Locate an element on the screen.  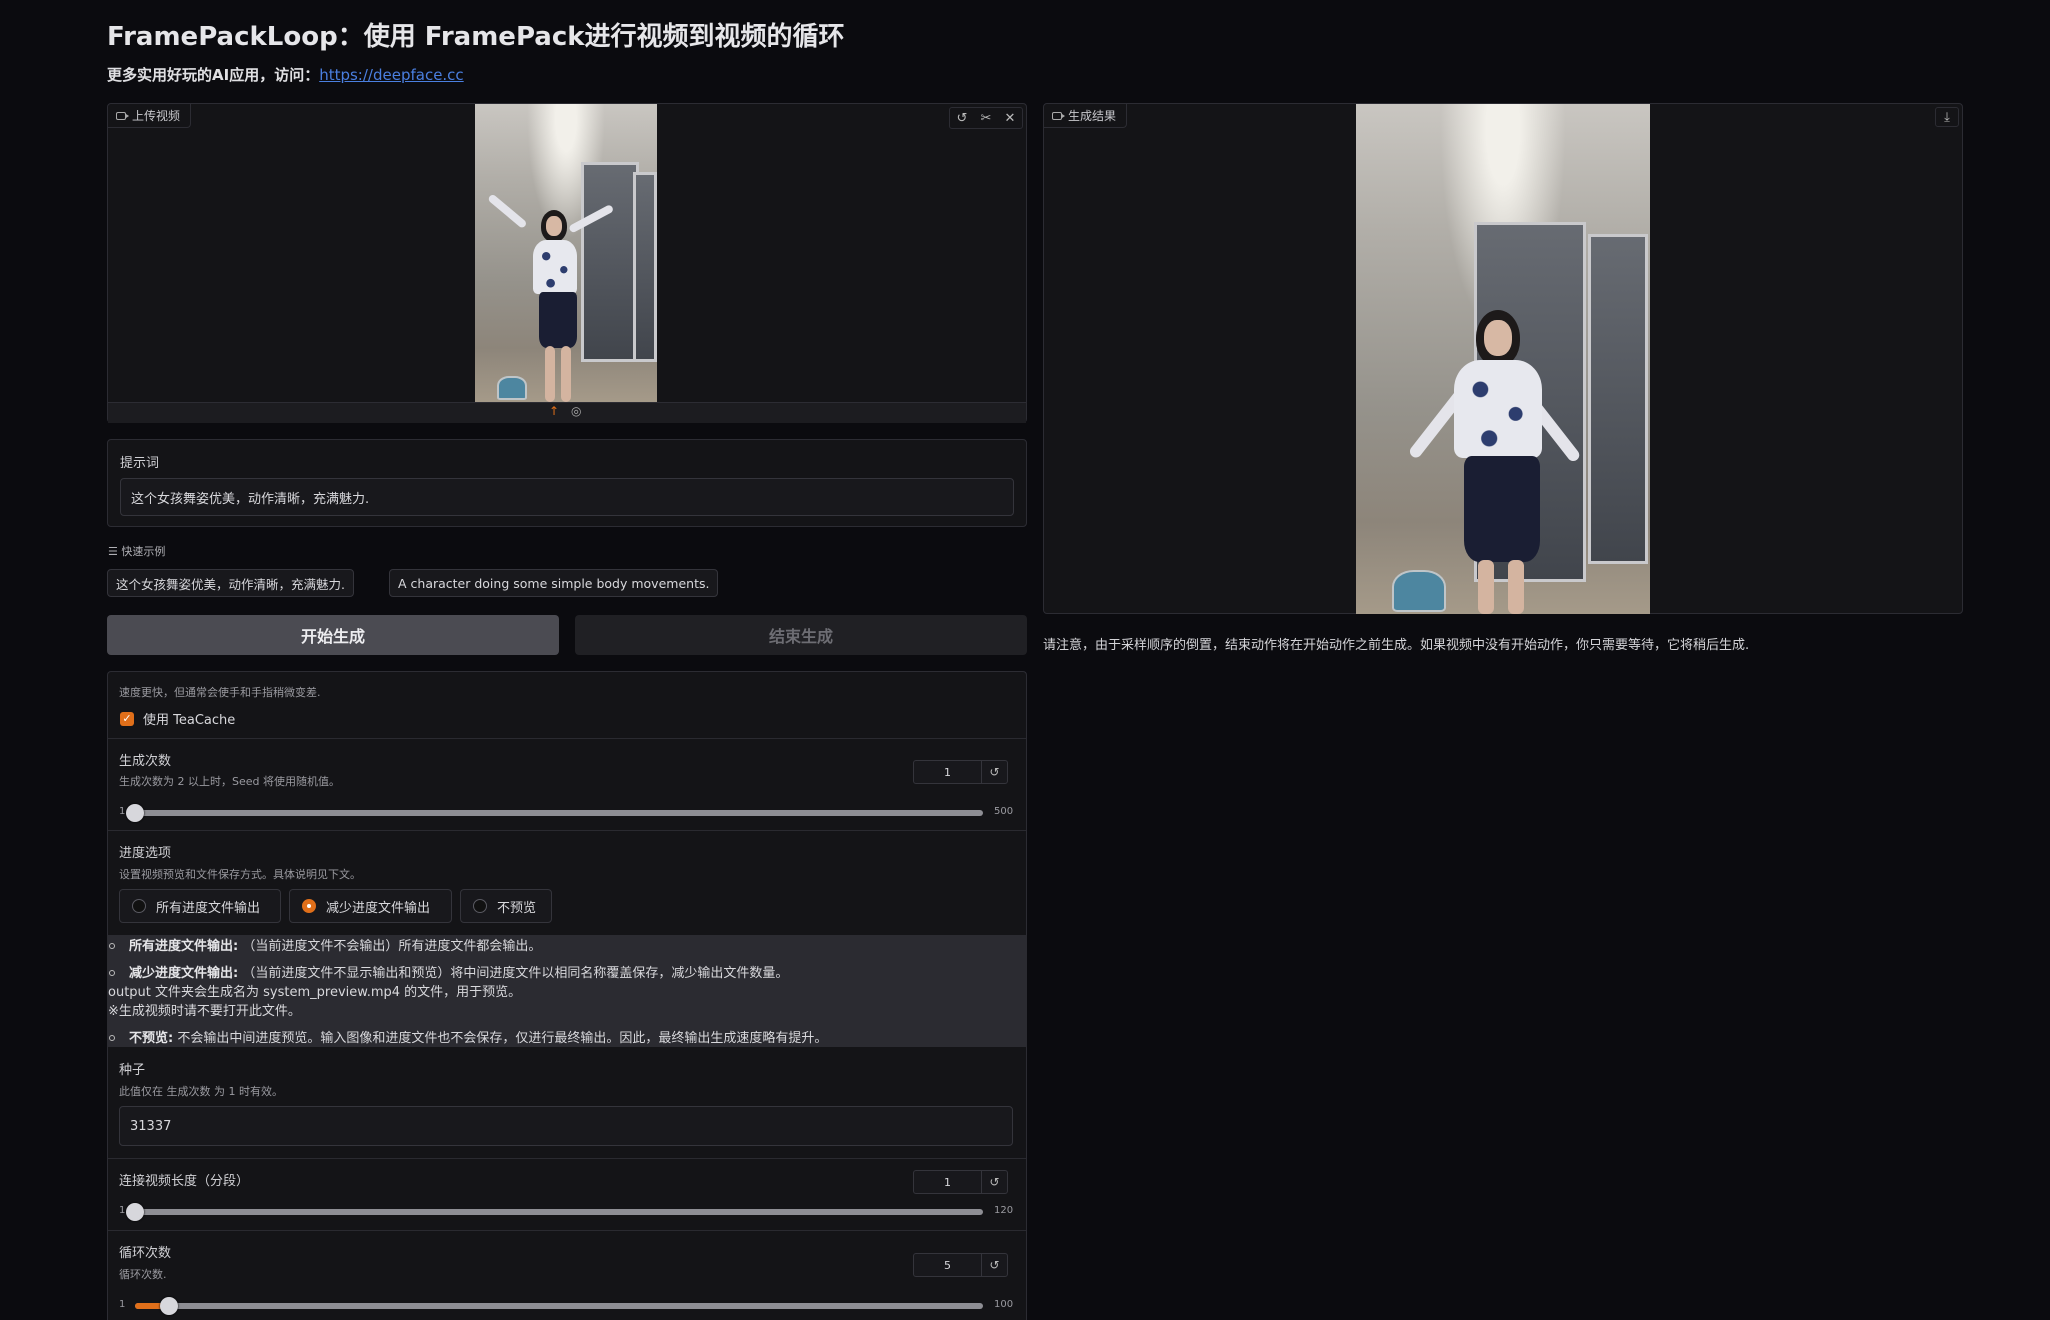
gen-count-max: 500 is located at coordinates (1004, 811).